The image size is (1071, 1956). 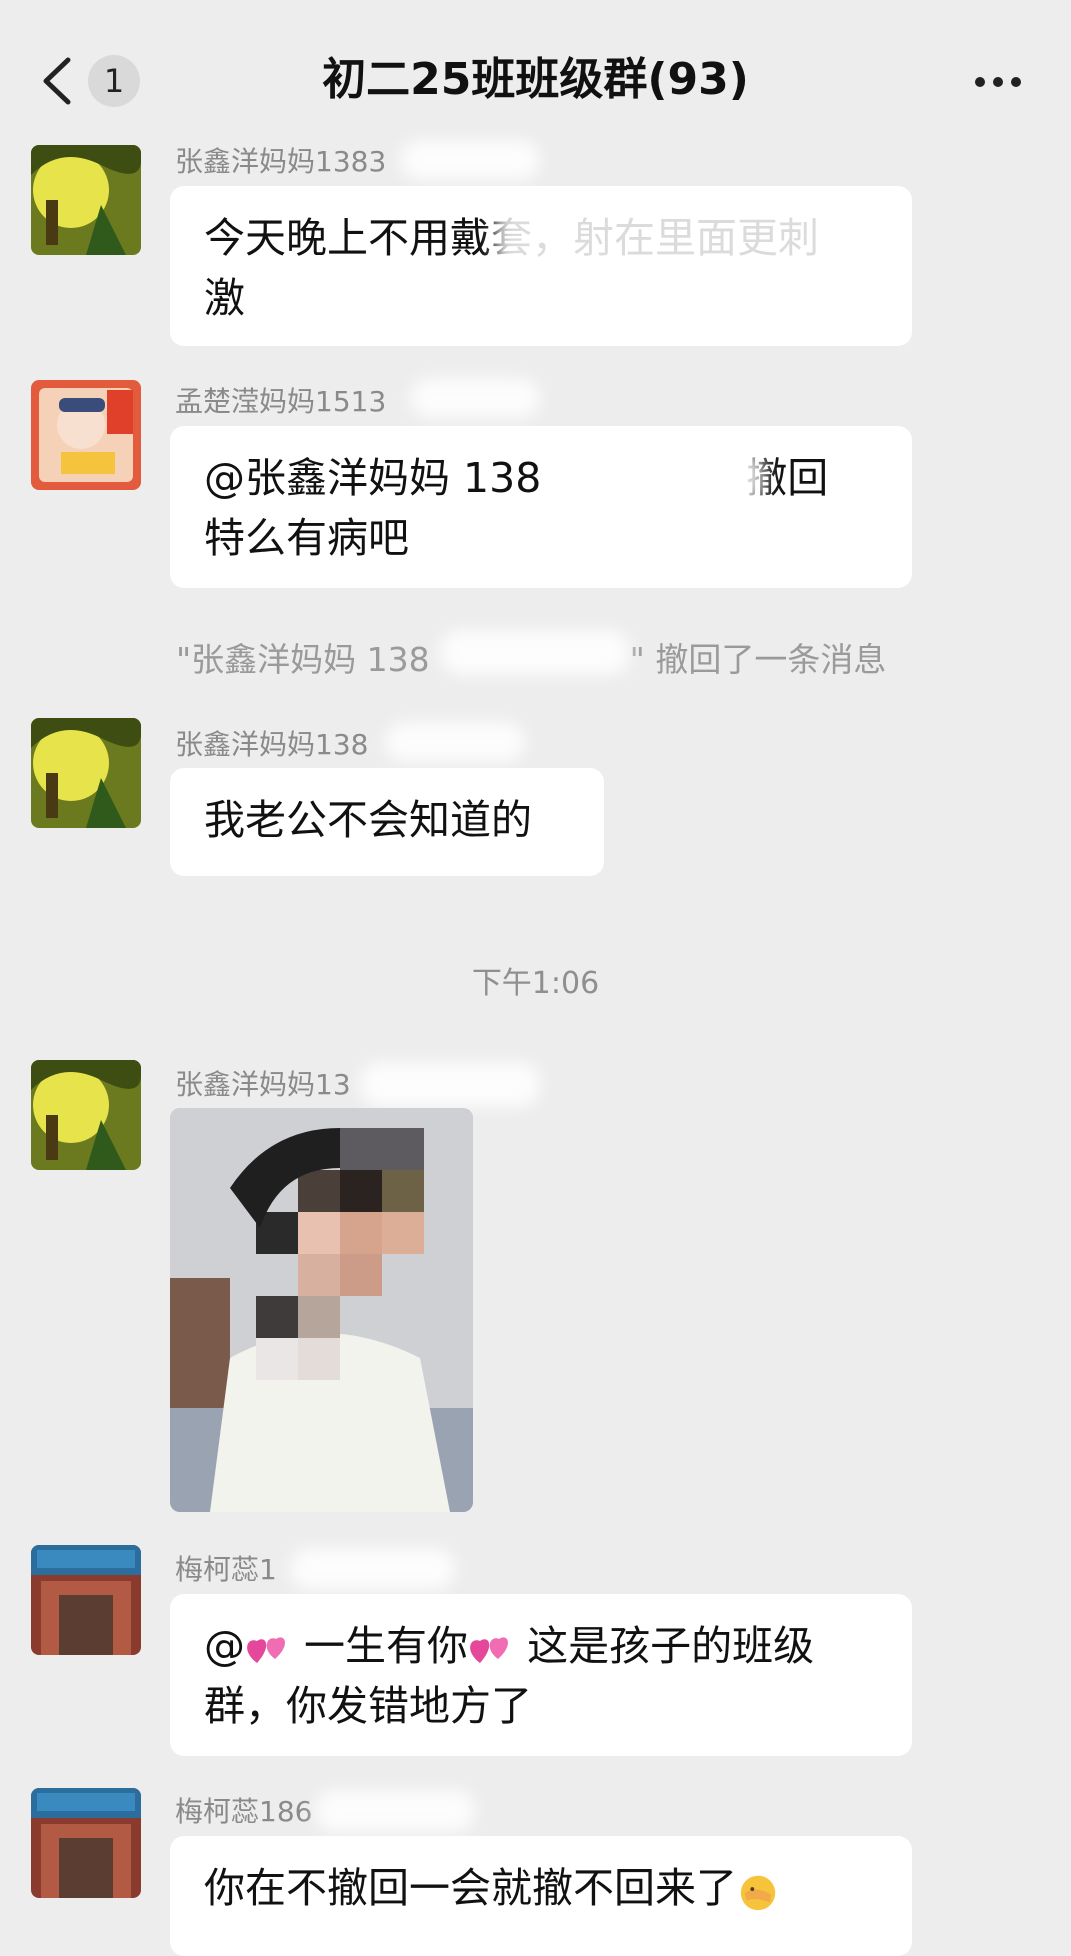 I want to click on face-palm-emoji-icon, so click(x=758, y=1893).